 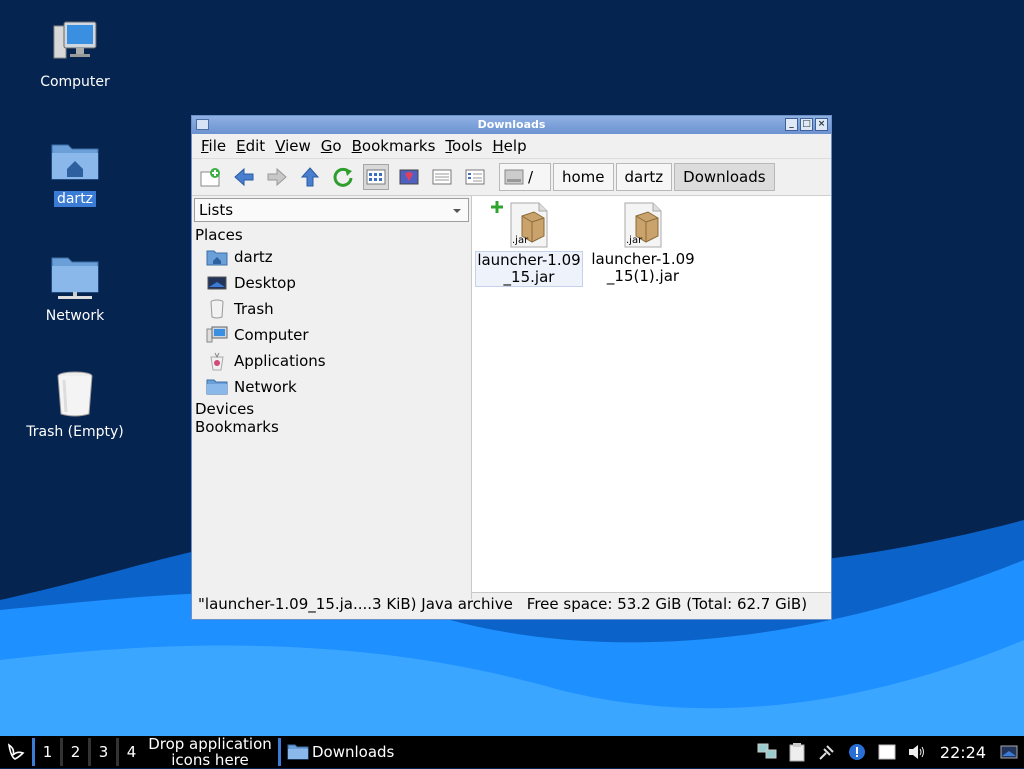 I want to click on path-root-button: /, so click(x=525, y=177).